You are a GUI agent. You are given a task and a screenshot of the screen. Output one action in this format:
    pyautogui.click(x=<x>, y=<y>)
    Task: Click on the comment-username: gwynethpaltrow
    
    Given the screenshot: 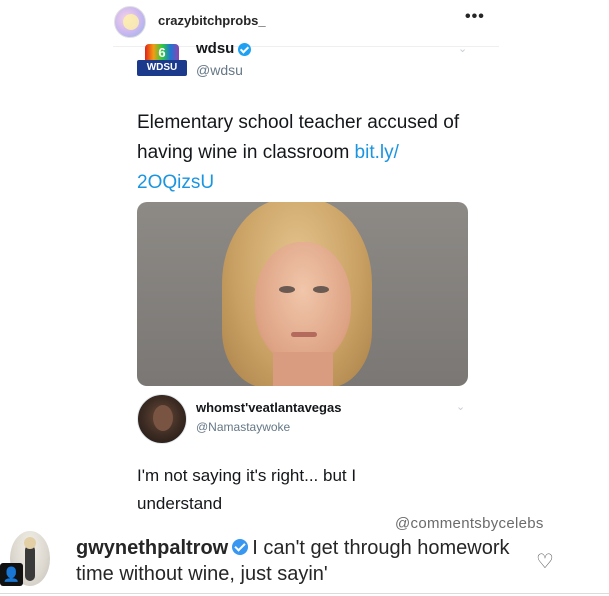 What is the action you would take?
    pyautogui.click(x=152, y=548)
    